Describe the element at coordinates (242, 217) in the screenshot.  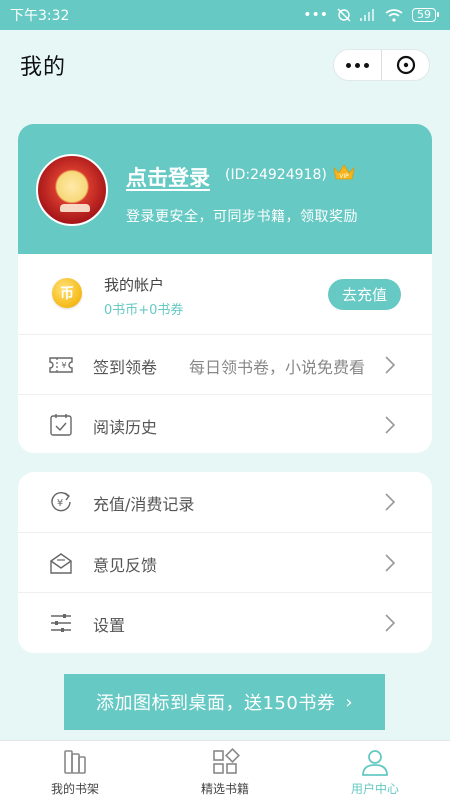
I see `login-description: 登录更安全，可同步书籍，领取奖励` at that location.